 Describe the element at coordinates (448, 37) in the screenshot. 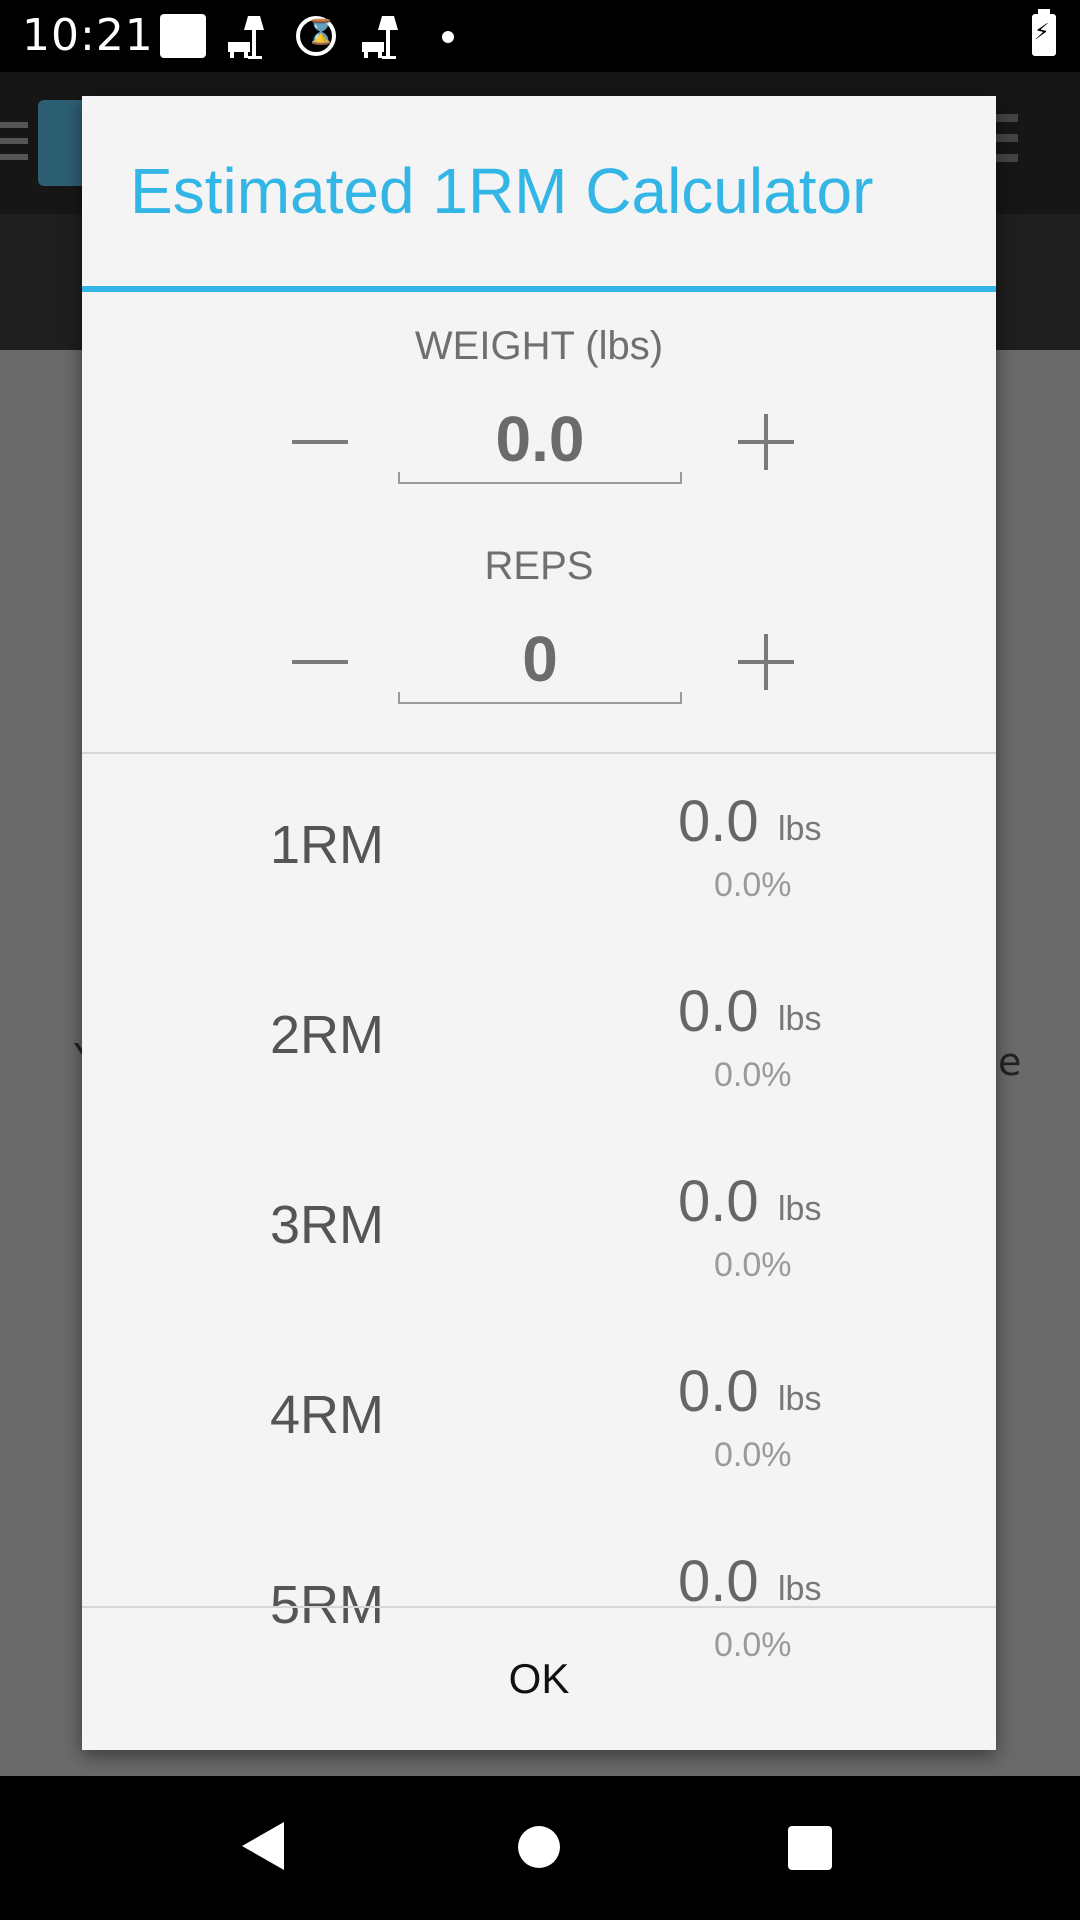

I see `dot-icon` at that location.